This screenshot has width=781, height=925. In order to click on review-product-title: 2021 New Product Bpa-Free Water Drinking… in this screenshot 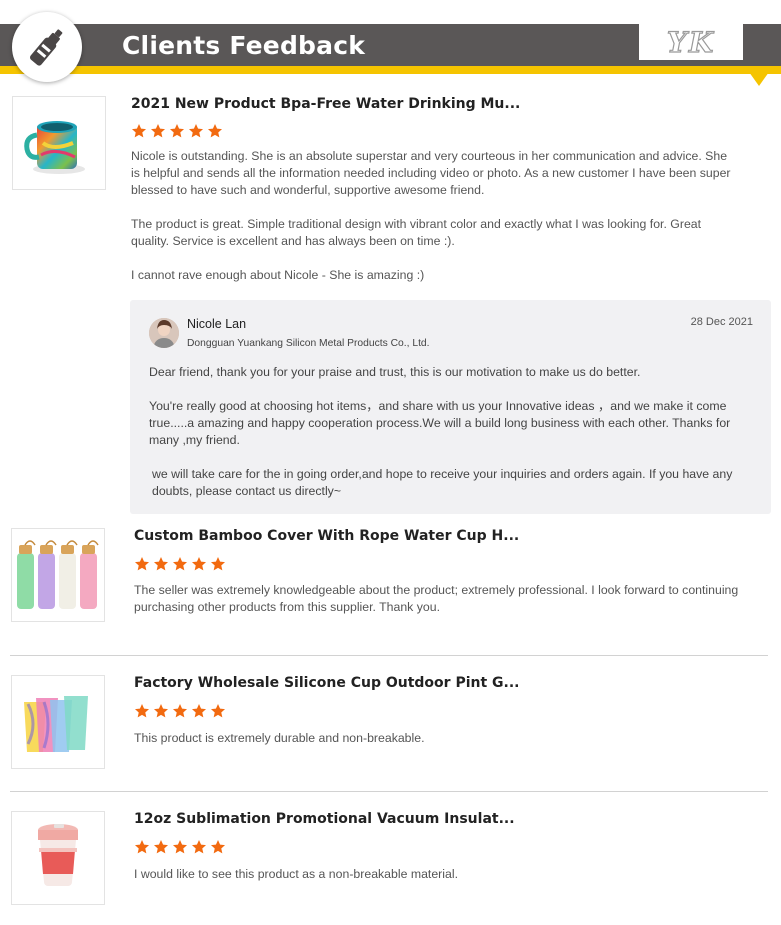, I will do `click(325, 104)`.